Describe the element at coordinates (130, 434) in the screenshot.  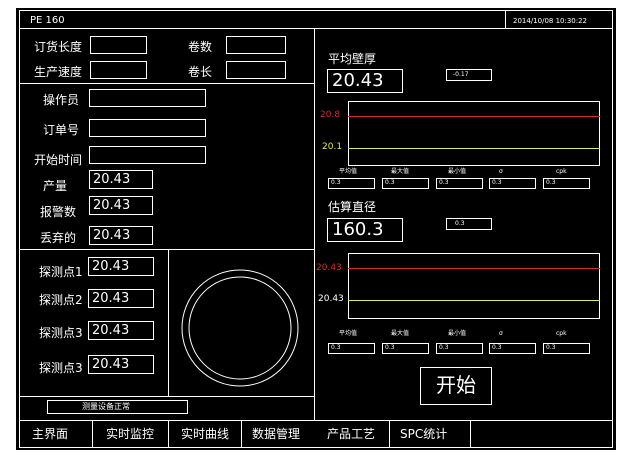
I see `nav-realtime-monitor: 实时监控` at that location.